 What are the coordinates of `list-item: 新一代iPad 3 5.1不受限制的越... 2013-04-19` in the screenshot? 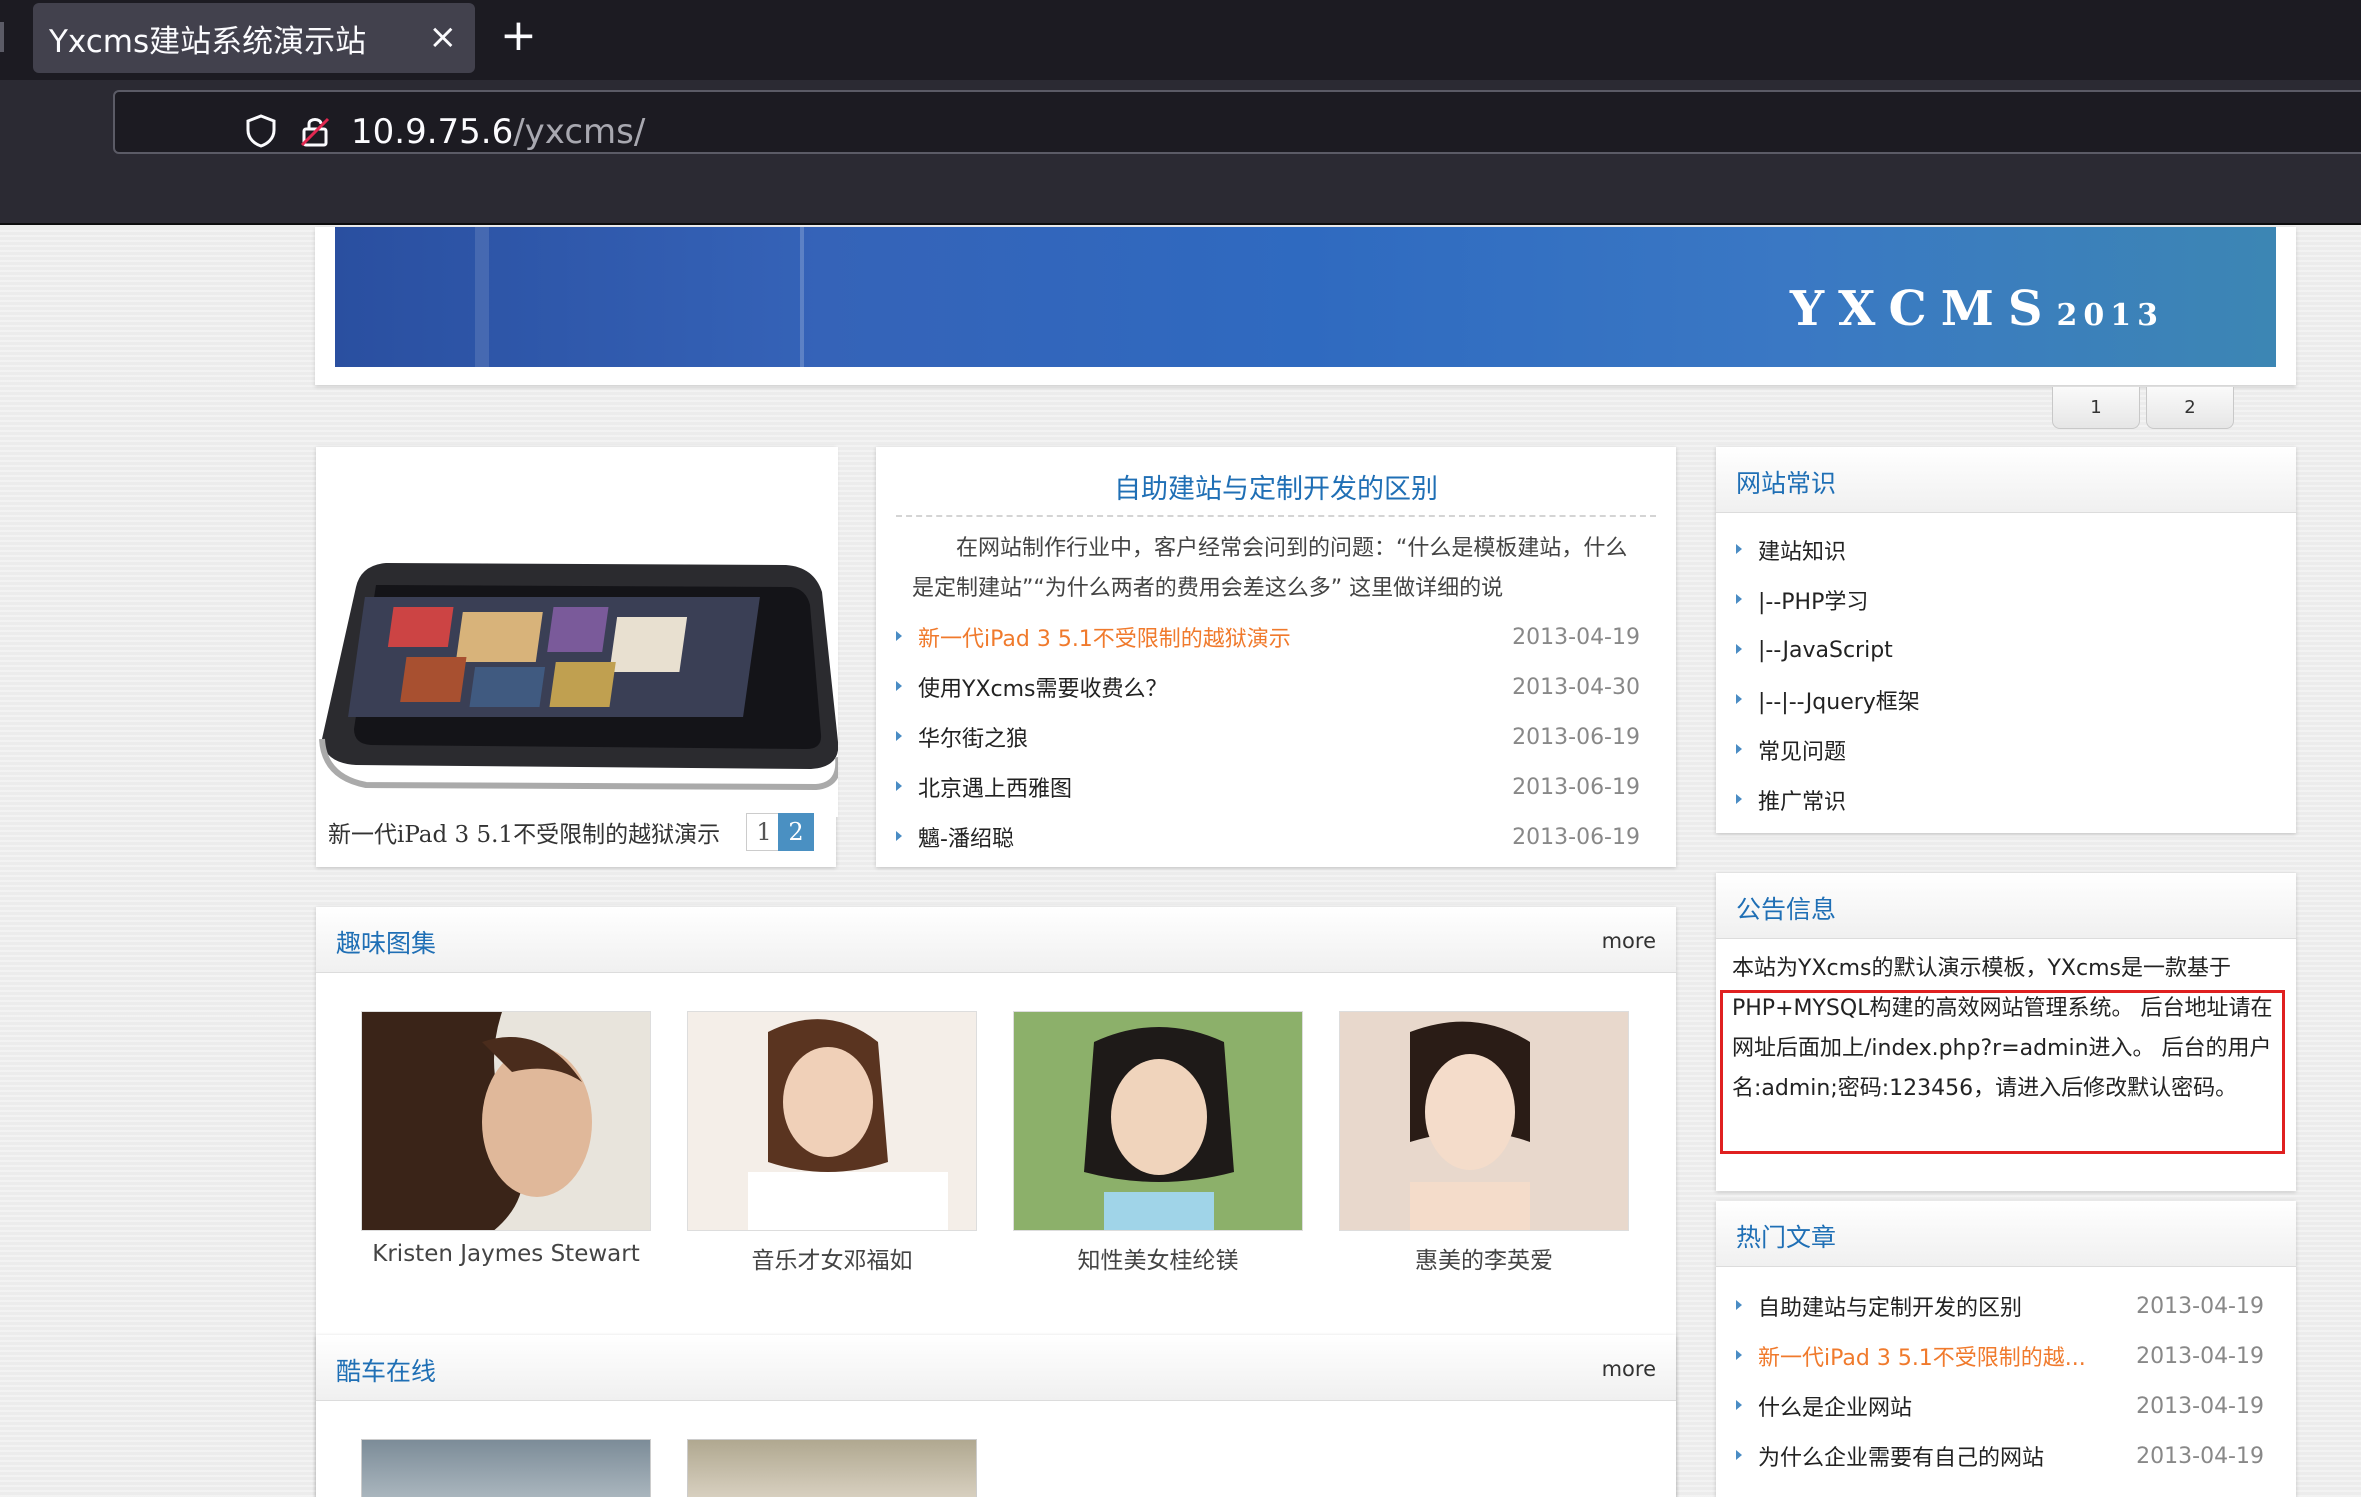 It's located at (2000, 1356).